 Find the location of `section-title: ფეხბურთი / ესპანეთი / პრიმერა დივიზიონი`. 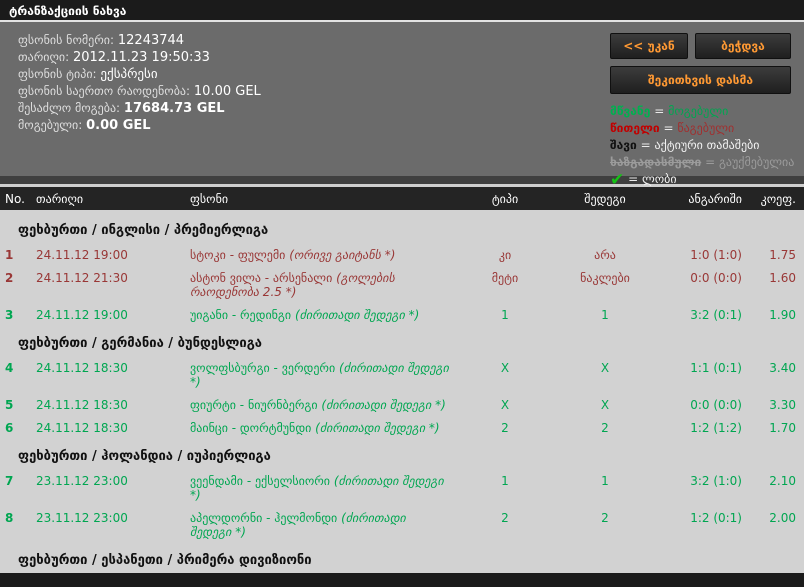

section-title: ფეხბურთი / ესპანეთი / პრიმერა დივიზიონი is located at coordinates (165, 560).